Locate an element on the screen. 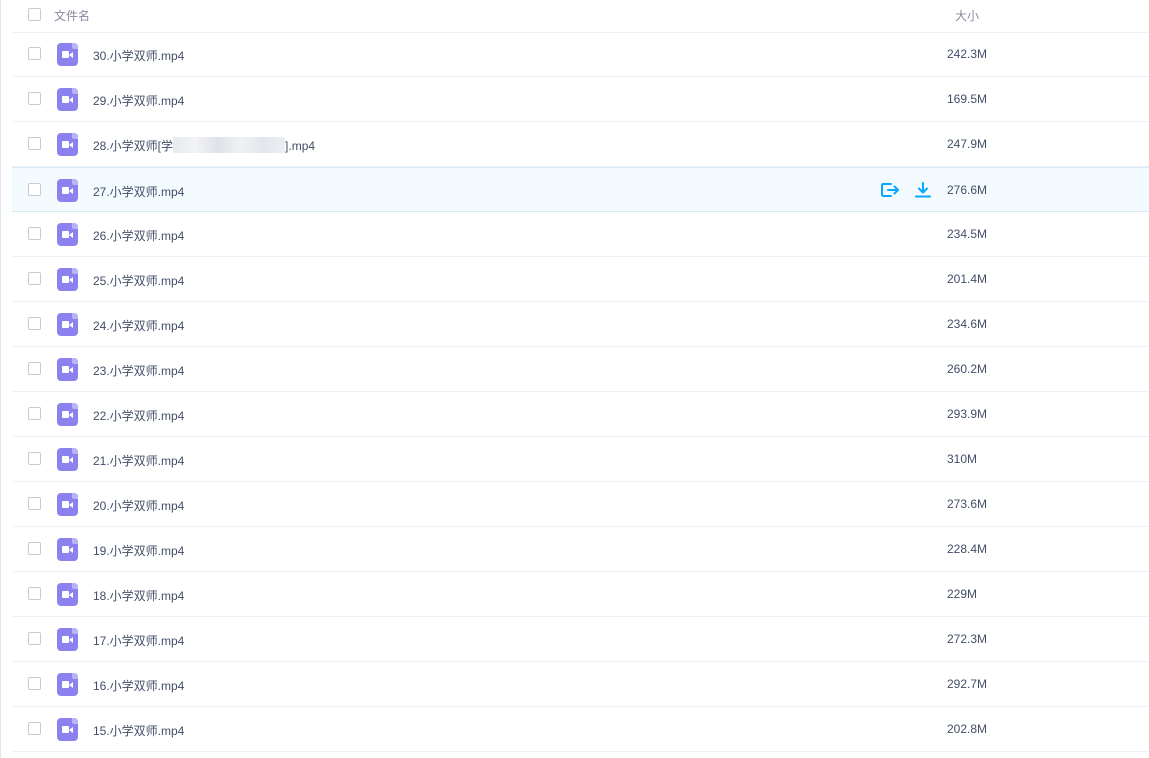  file-row: 17.小学双师.mp4 272.3M is located at coordinates (580, 639).